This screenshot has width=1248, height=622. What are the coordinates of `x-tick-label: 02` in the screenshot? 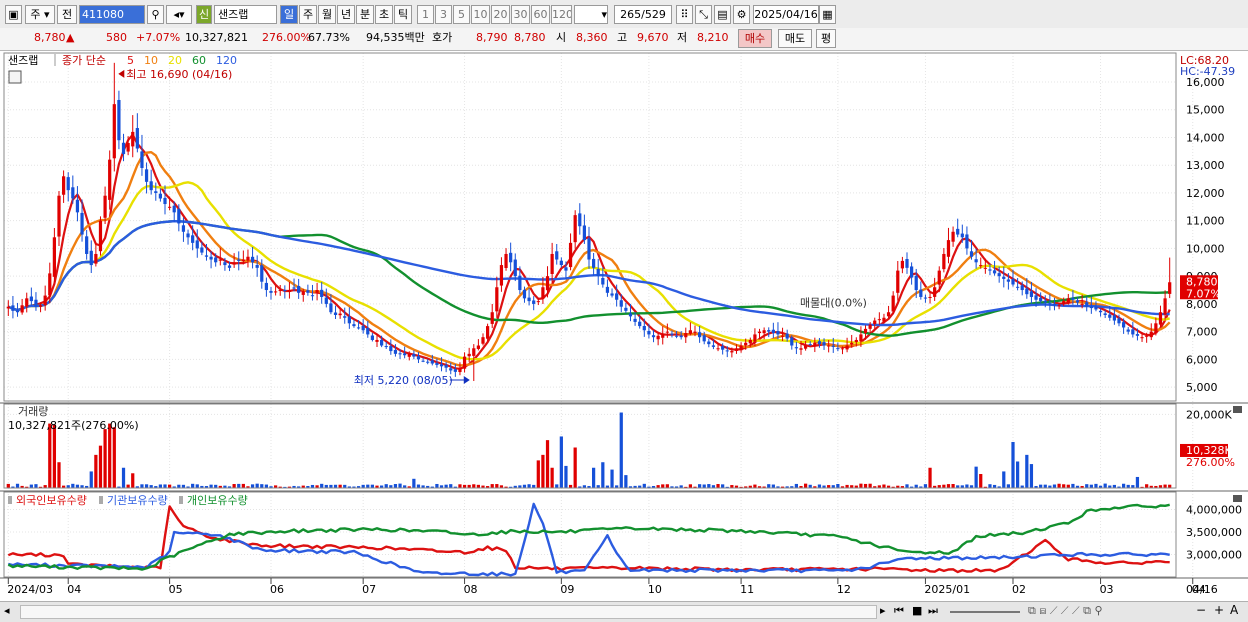 It's located at (1019, 589).